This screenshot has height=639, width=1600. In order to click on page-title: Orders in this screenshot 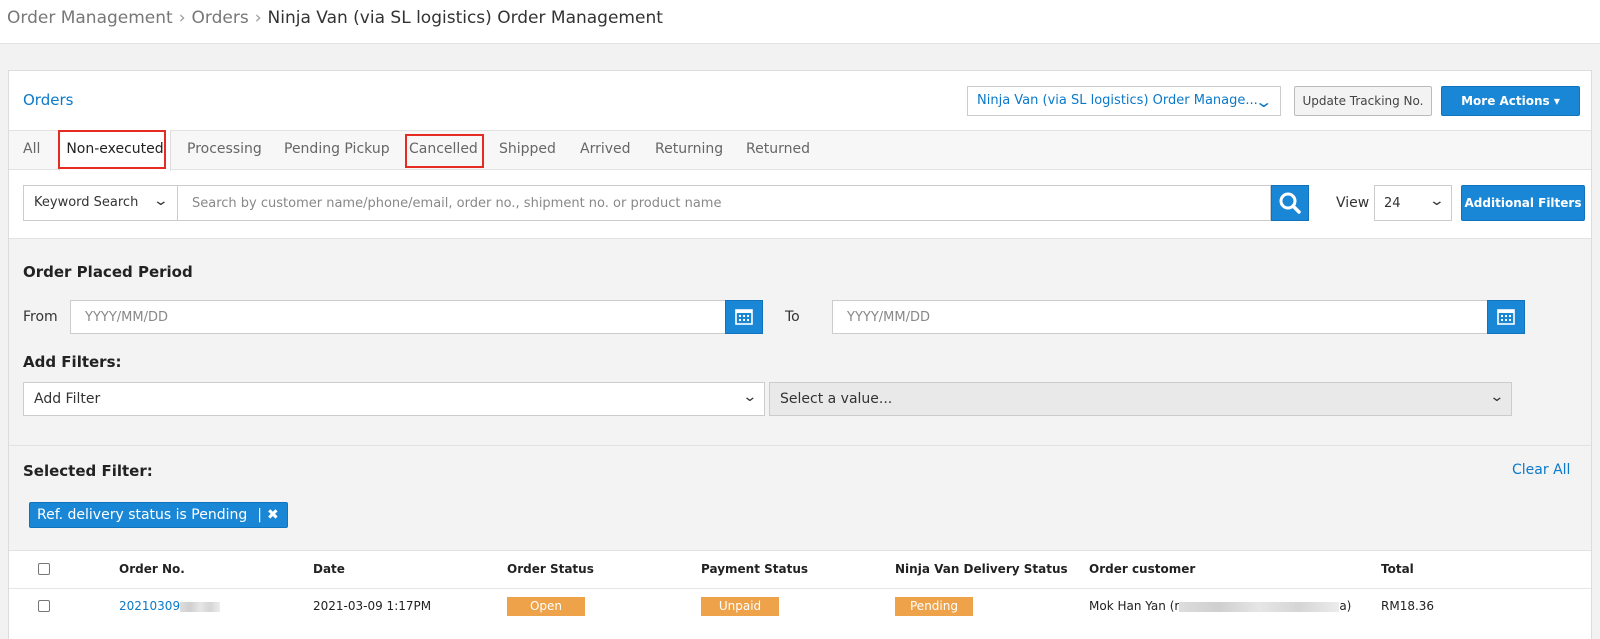, I will do `click(48, 100)`.